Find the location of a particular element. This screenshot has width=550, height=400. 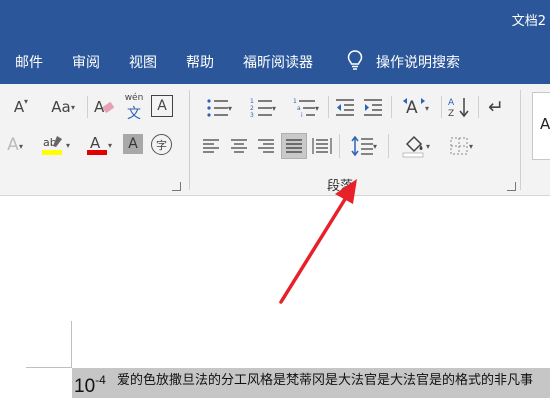

font-size-icon: A is located at coordinates (19, 107).